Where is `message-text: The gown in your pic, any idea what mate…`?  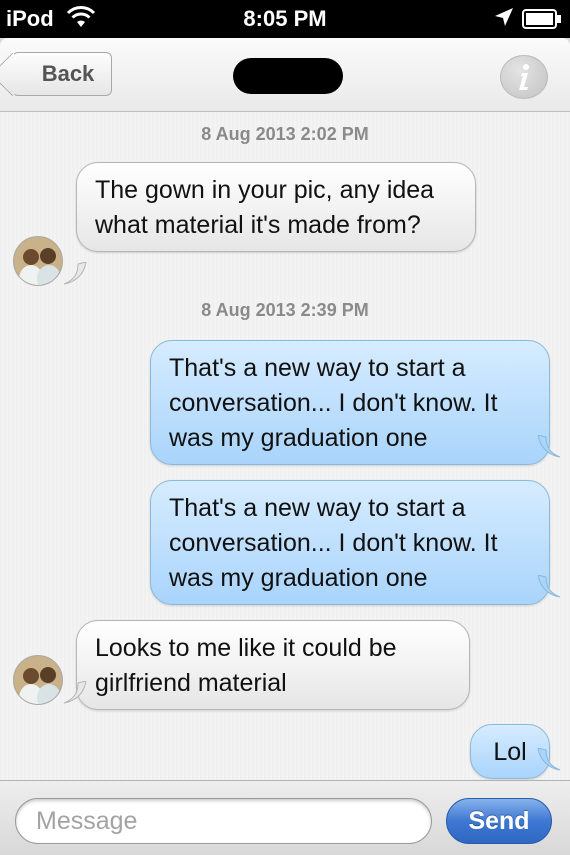 message-text: The gown in your pic, any idea what mate… is located at coordinates (265, 207).